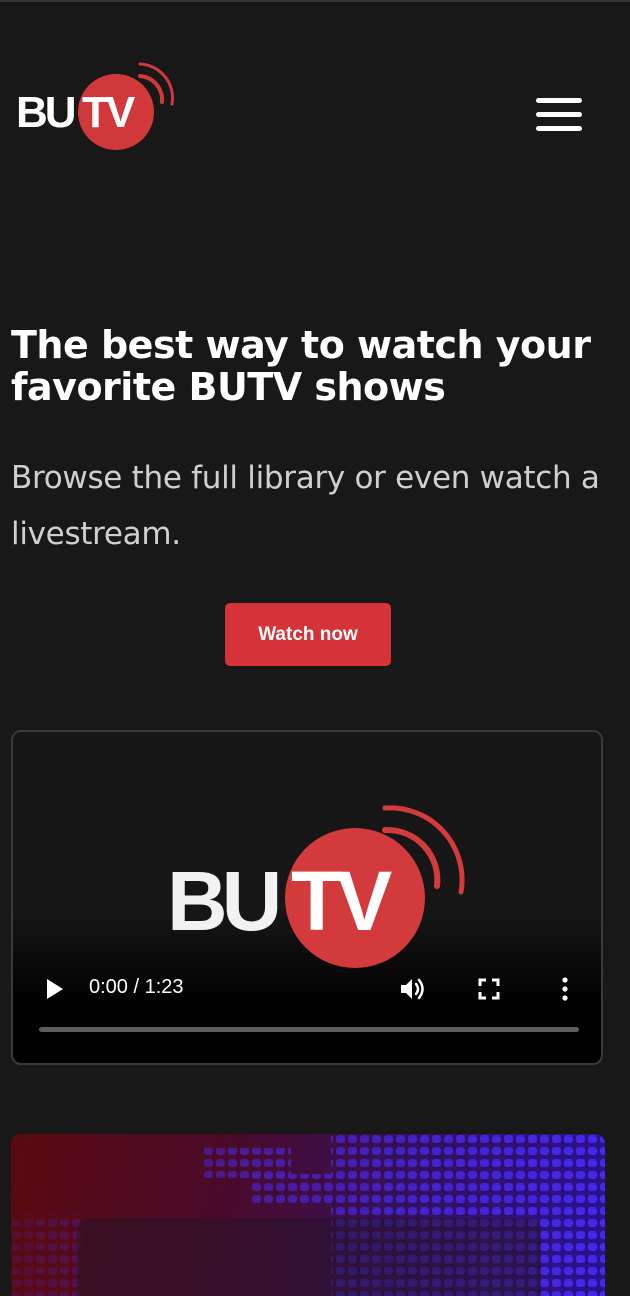 The image size is (630, 1296). Describe the element at coordinates (136, 987) in the screenshot. I see `time-display: 0:00 / 1:23` at that location.